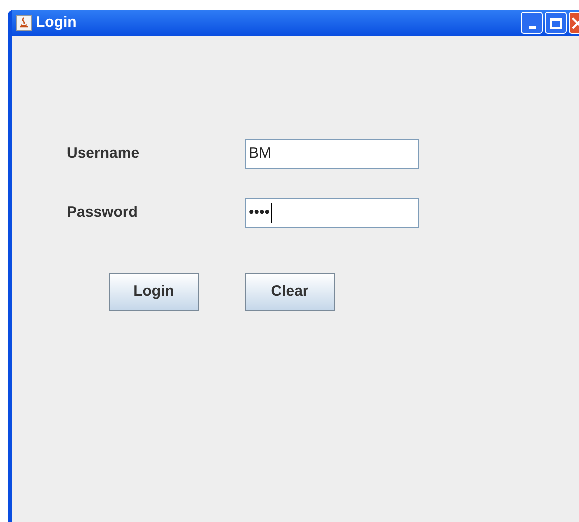 The height and width of the screenshot is (522, 579). What do you see at coordinates (56, 22) in the screenshot?
I see `window-title: Login` at bounding box center [56, 22].